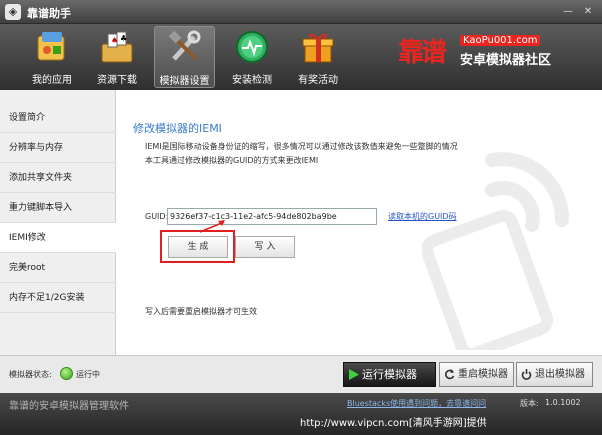 The width and height of the screenshot is (602, 435). I want to click on restart-emulator-button: 重启模拟器, so click(476, 374).